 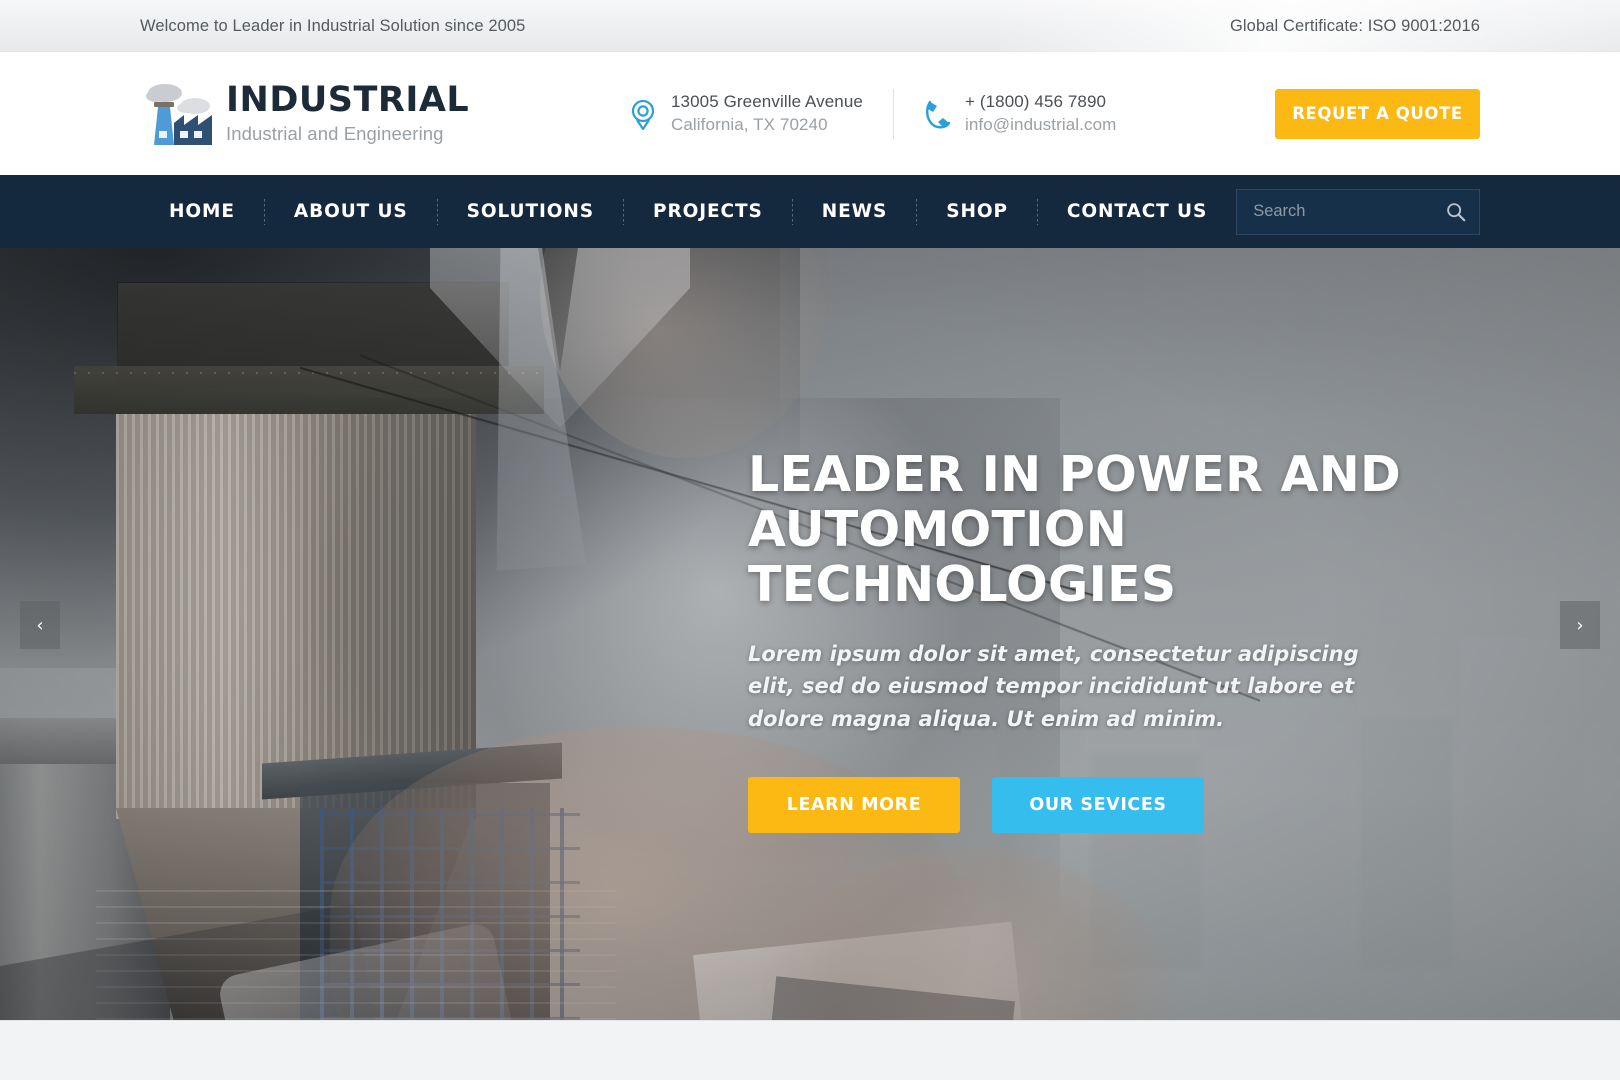 What do you see at coordinates (202, 211) in the screenshot?
I see `nav-item-home: HOME` at bounding box center [202, 211].